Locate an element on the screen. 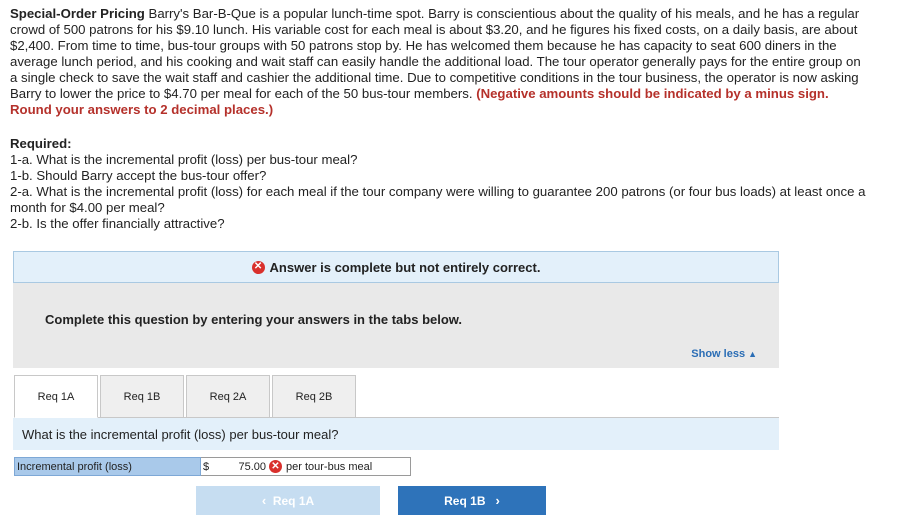 The height and width of the screenshot is (528, 921). chevron-left-icon: ‹ is located at coordinates (264, 500).